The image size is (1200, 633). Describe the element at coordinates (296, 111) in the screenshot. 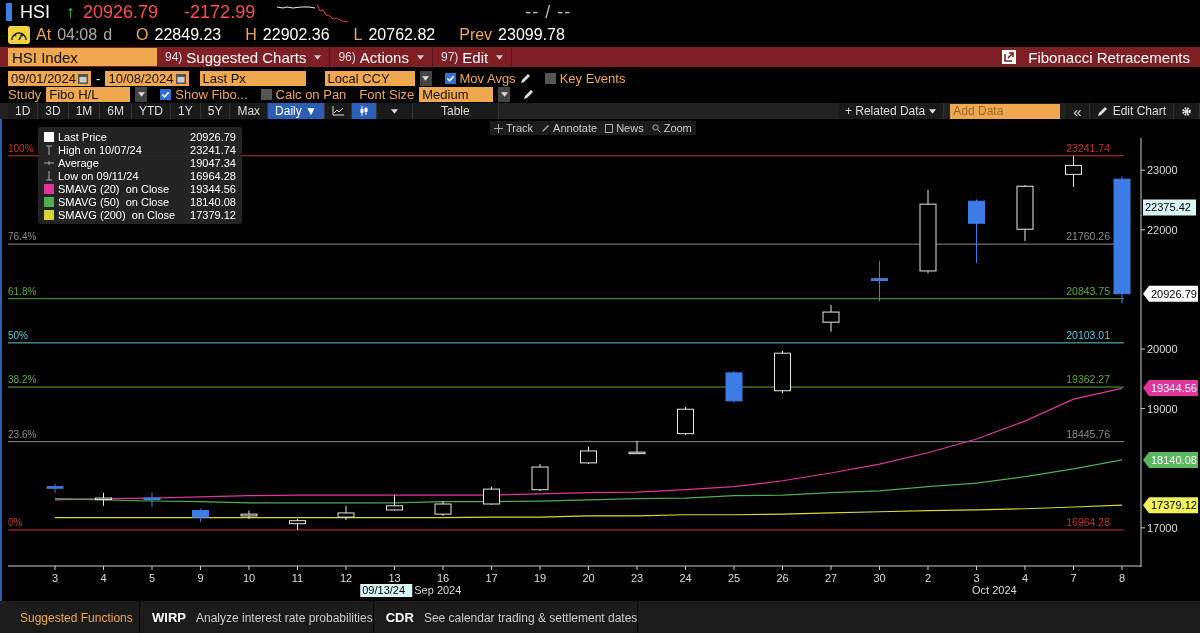

I see `period-dropdown: Daily ▼` at that location.